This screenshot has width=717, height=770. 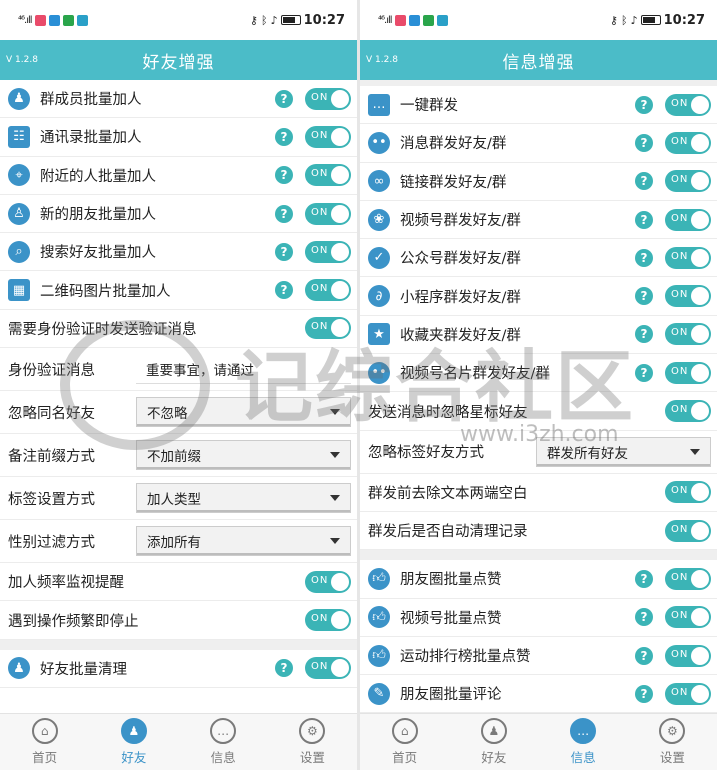 What do you see at coordinates (243, 455) in the screenshot?
I see `remark-prefix-select: 不加前缀` at bounding box center [243, 455].